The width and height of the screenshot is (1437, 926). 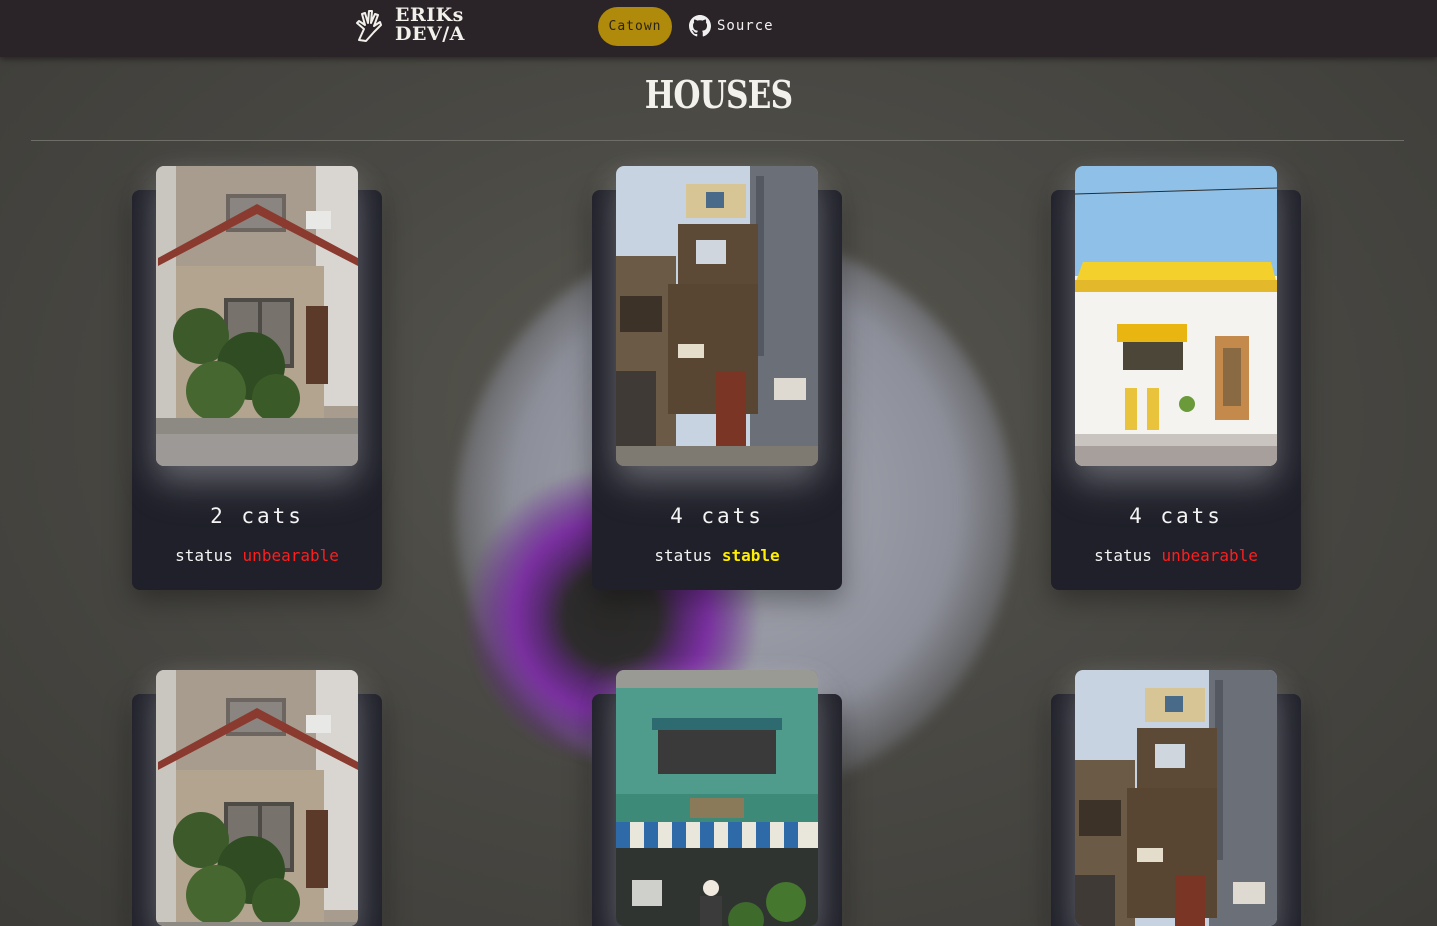 What do you see at coordinates (257, 516) in the screenshot?
I see `cat-count: 2 cats` at bounding box center [257, 516].